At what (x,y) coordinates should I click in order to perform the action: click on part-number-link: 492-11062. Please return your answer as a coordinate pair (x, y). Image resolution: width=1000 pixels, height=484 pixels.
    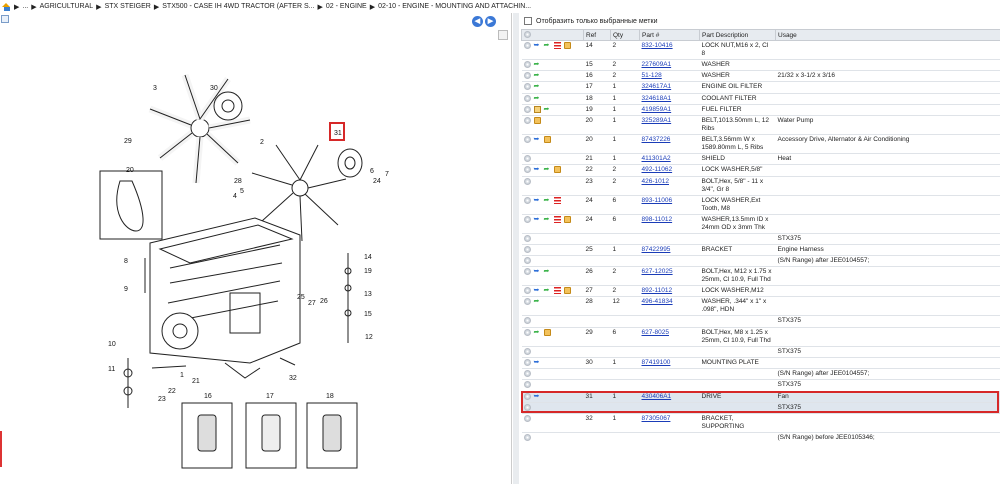
    Looking at the image, I should click on (657, 169).